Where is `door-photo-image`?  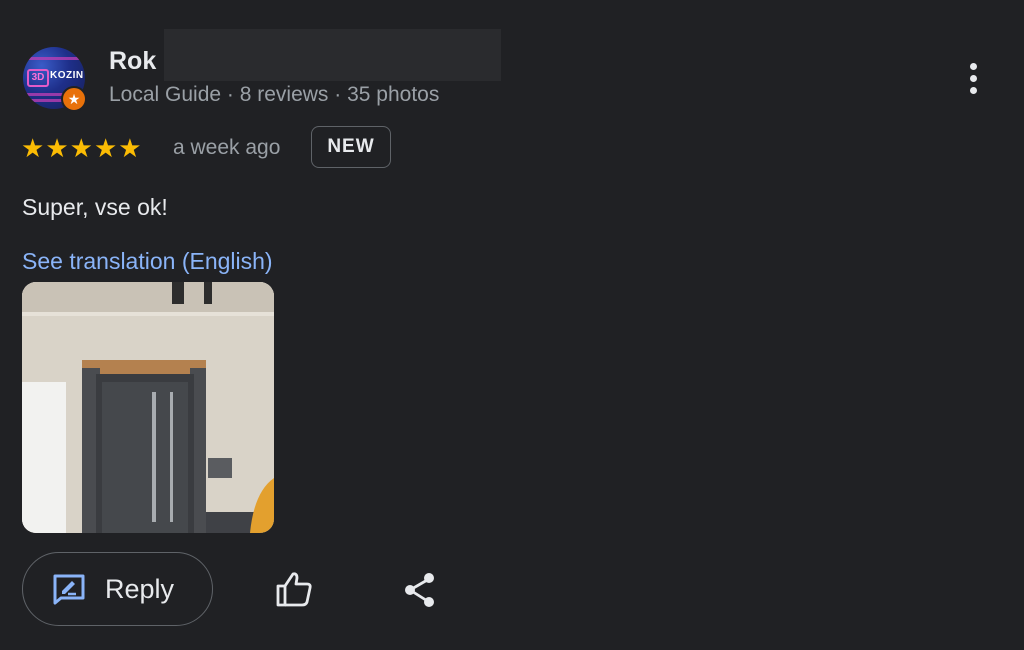
door-photo-image is located at coordinates (148, 407).